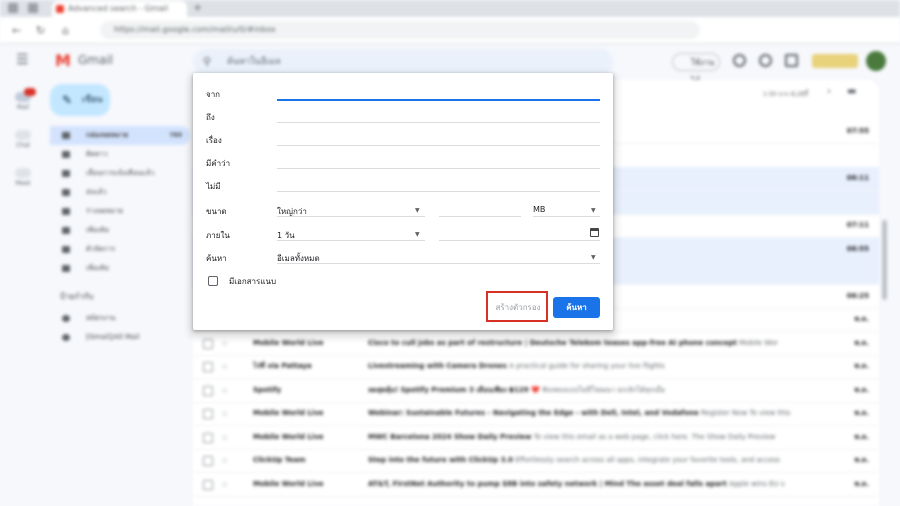 This screenshot has height=506, width=900. I want to click on refresh-icon: ↻, so click(40, 30).